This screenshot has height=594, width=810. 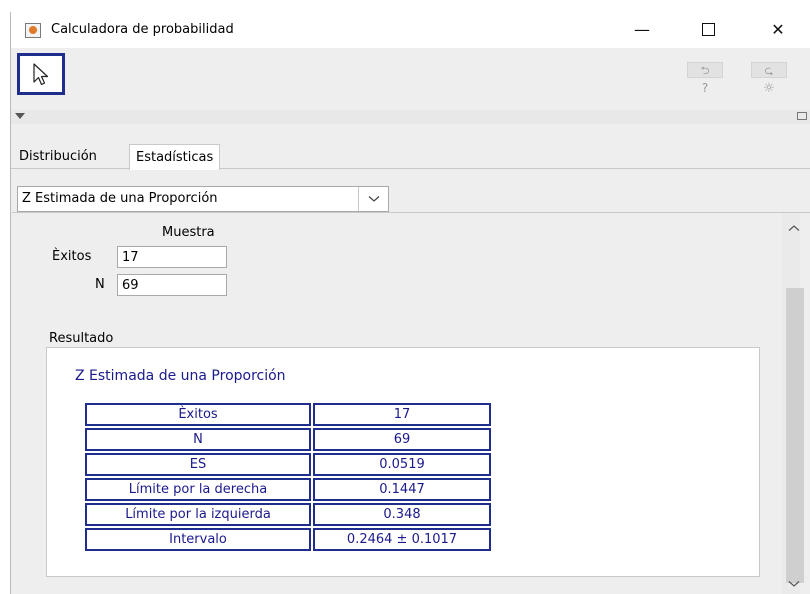 What do you see at coordinates (198, 539) in the screenshot?
I see `result-label-cell: Intervalo` at bounding box center [198, 539].